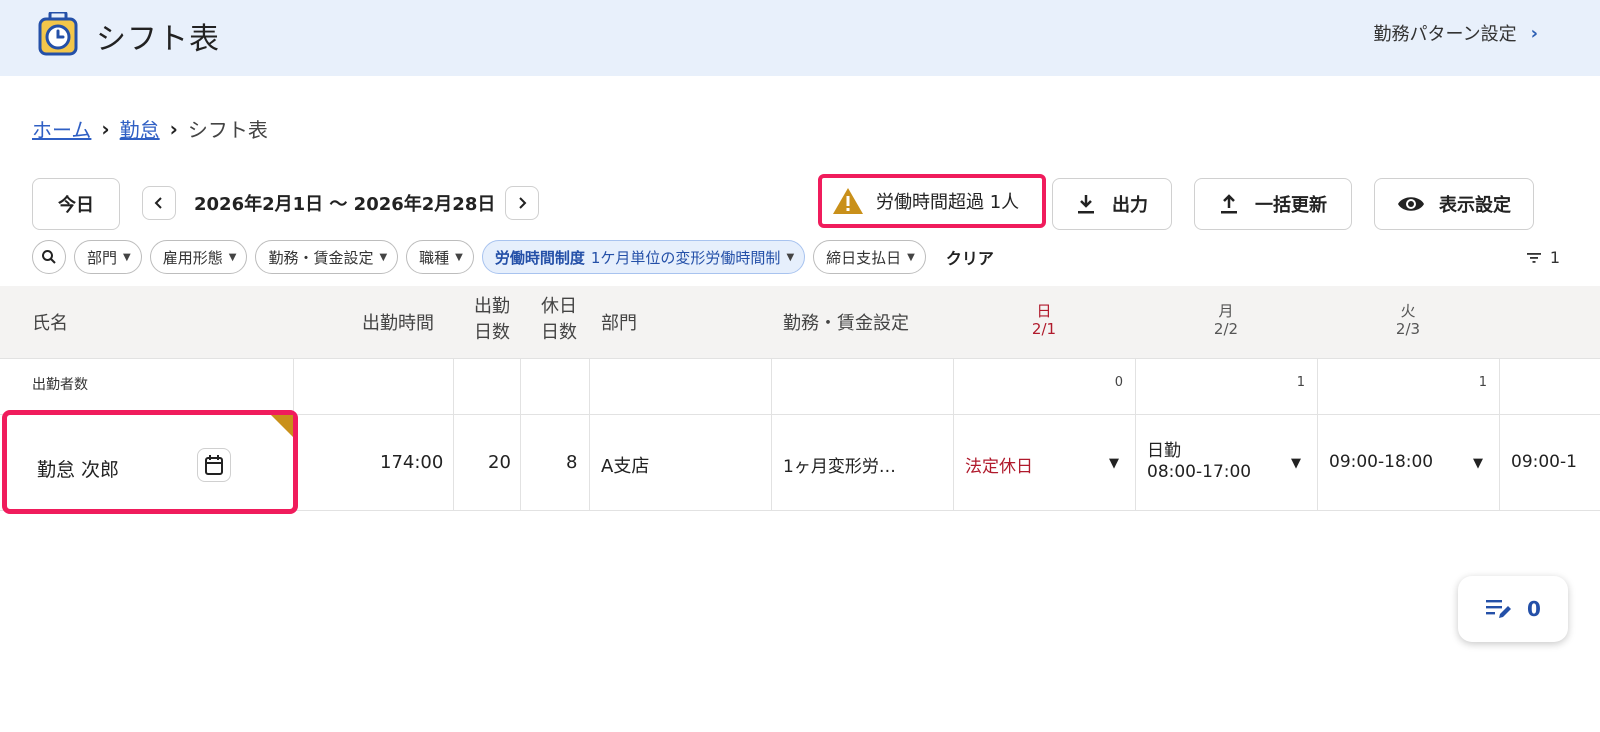  What do you see at coordinates (1291, 205) in the screenshot?
I see `bulk-update-label: 一括更新` at bounding box center [1291, 205].